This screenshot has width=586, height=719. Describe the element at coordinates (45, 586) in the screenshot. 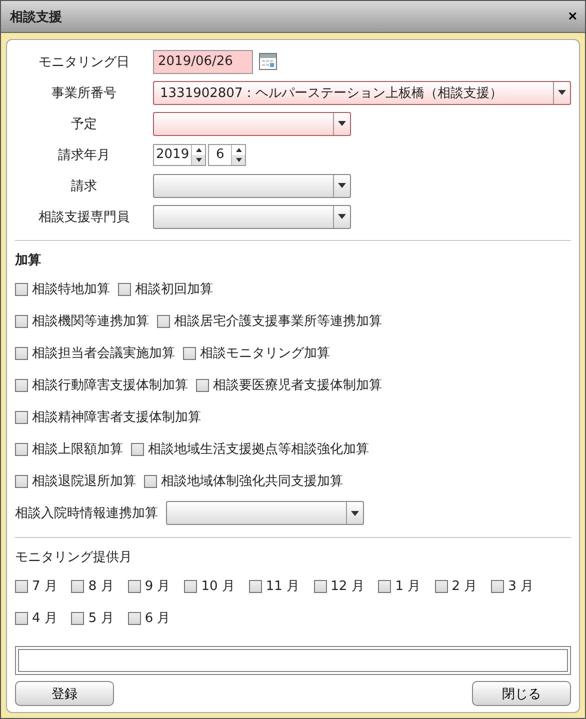

I see `checkbox-label: 7 月` at that location.